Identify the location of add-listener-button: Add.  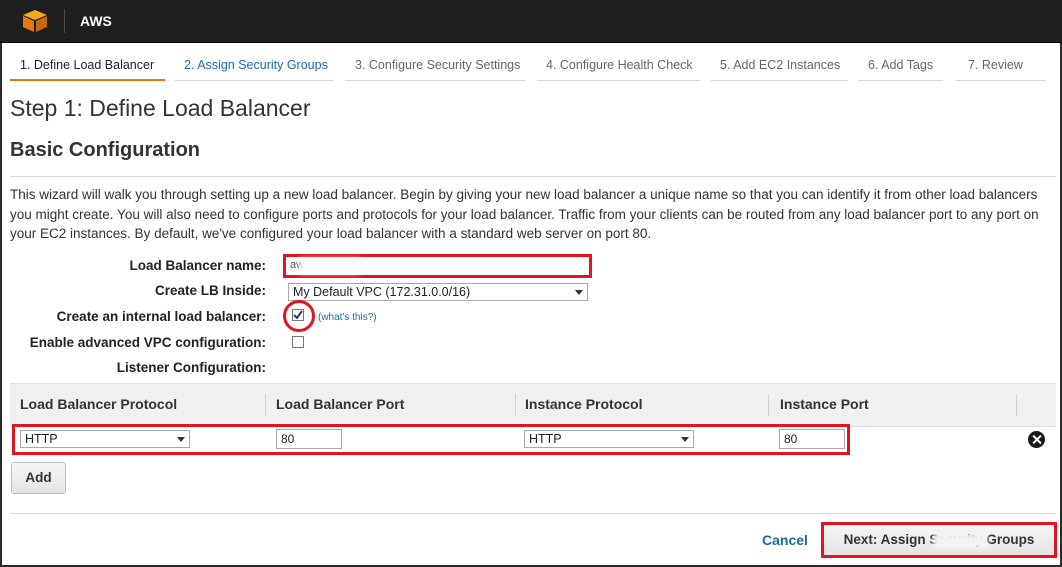
(38, 478).